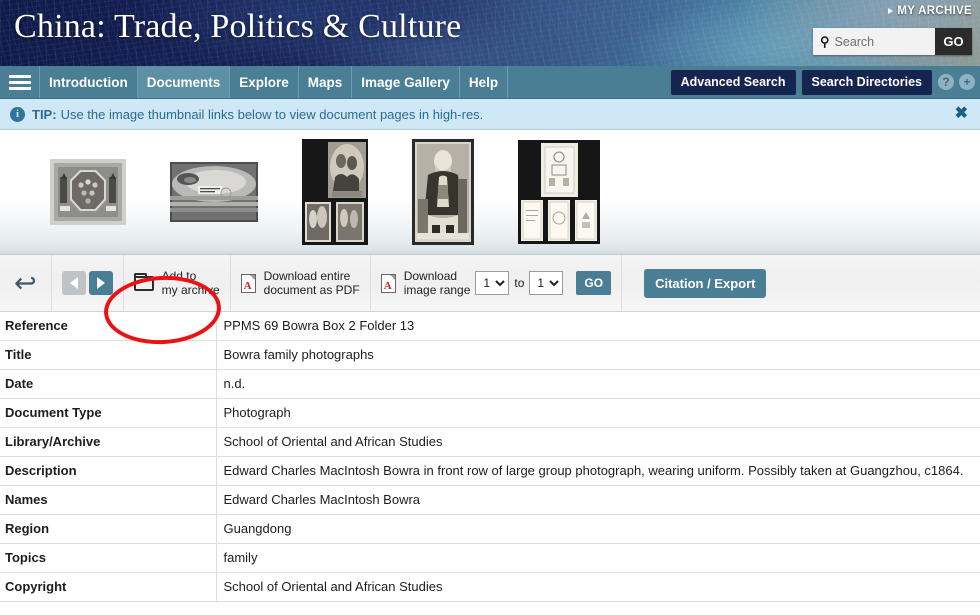  I want to click on caret-right-icon, so click(891, 11).